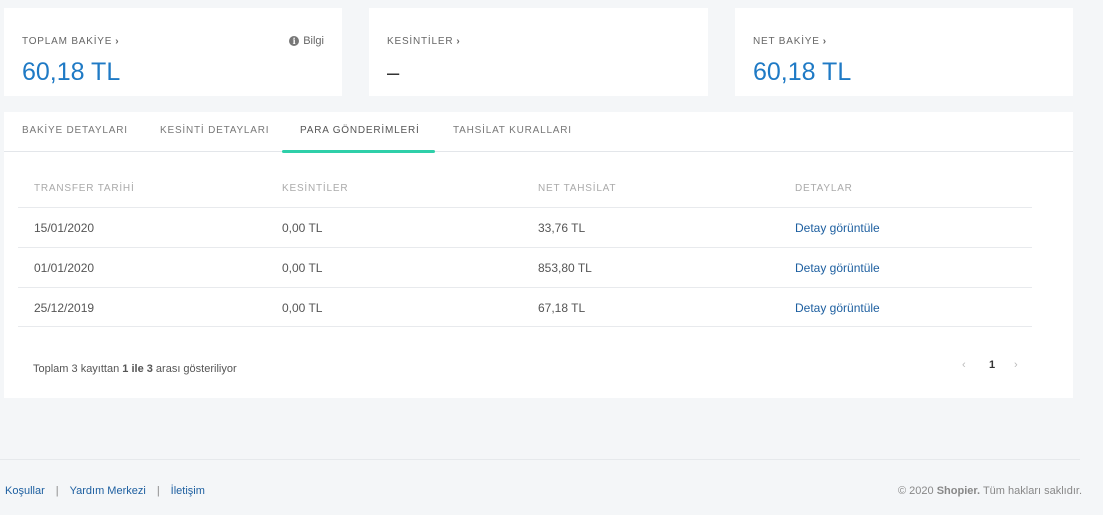  I want to click on header-transfer-date: TRANSFER TARİHİ, so click(84, 188).